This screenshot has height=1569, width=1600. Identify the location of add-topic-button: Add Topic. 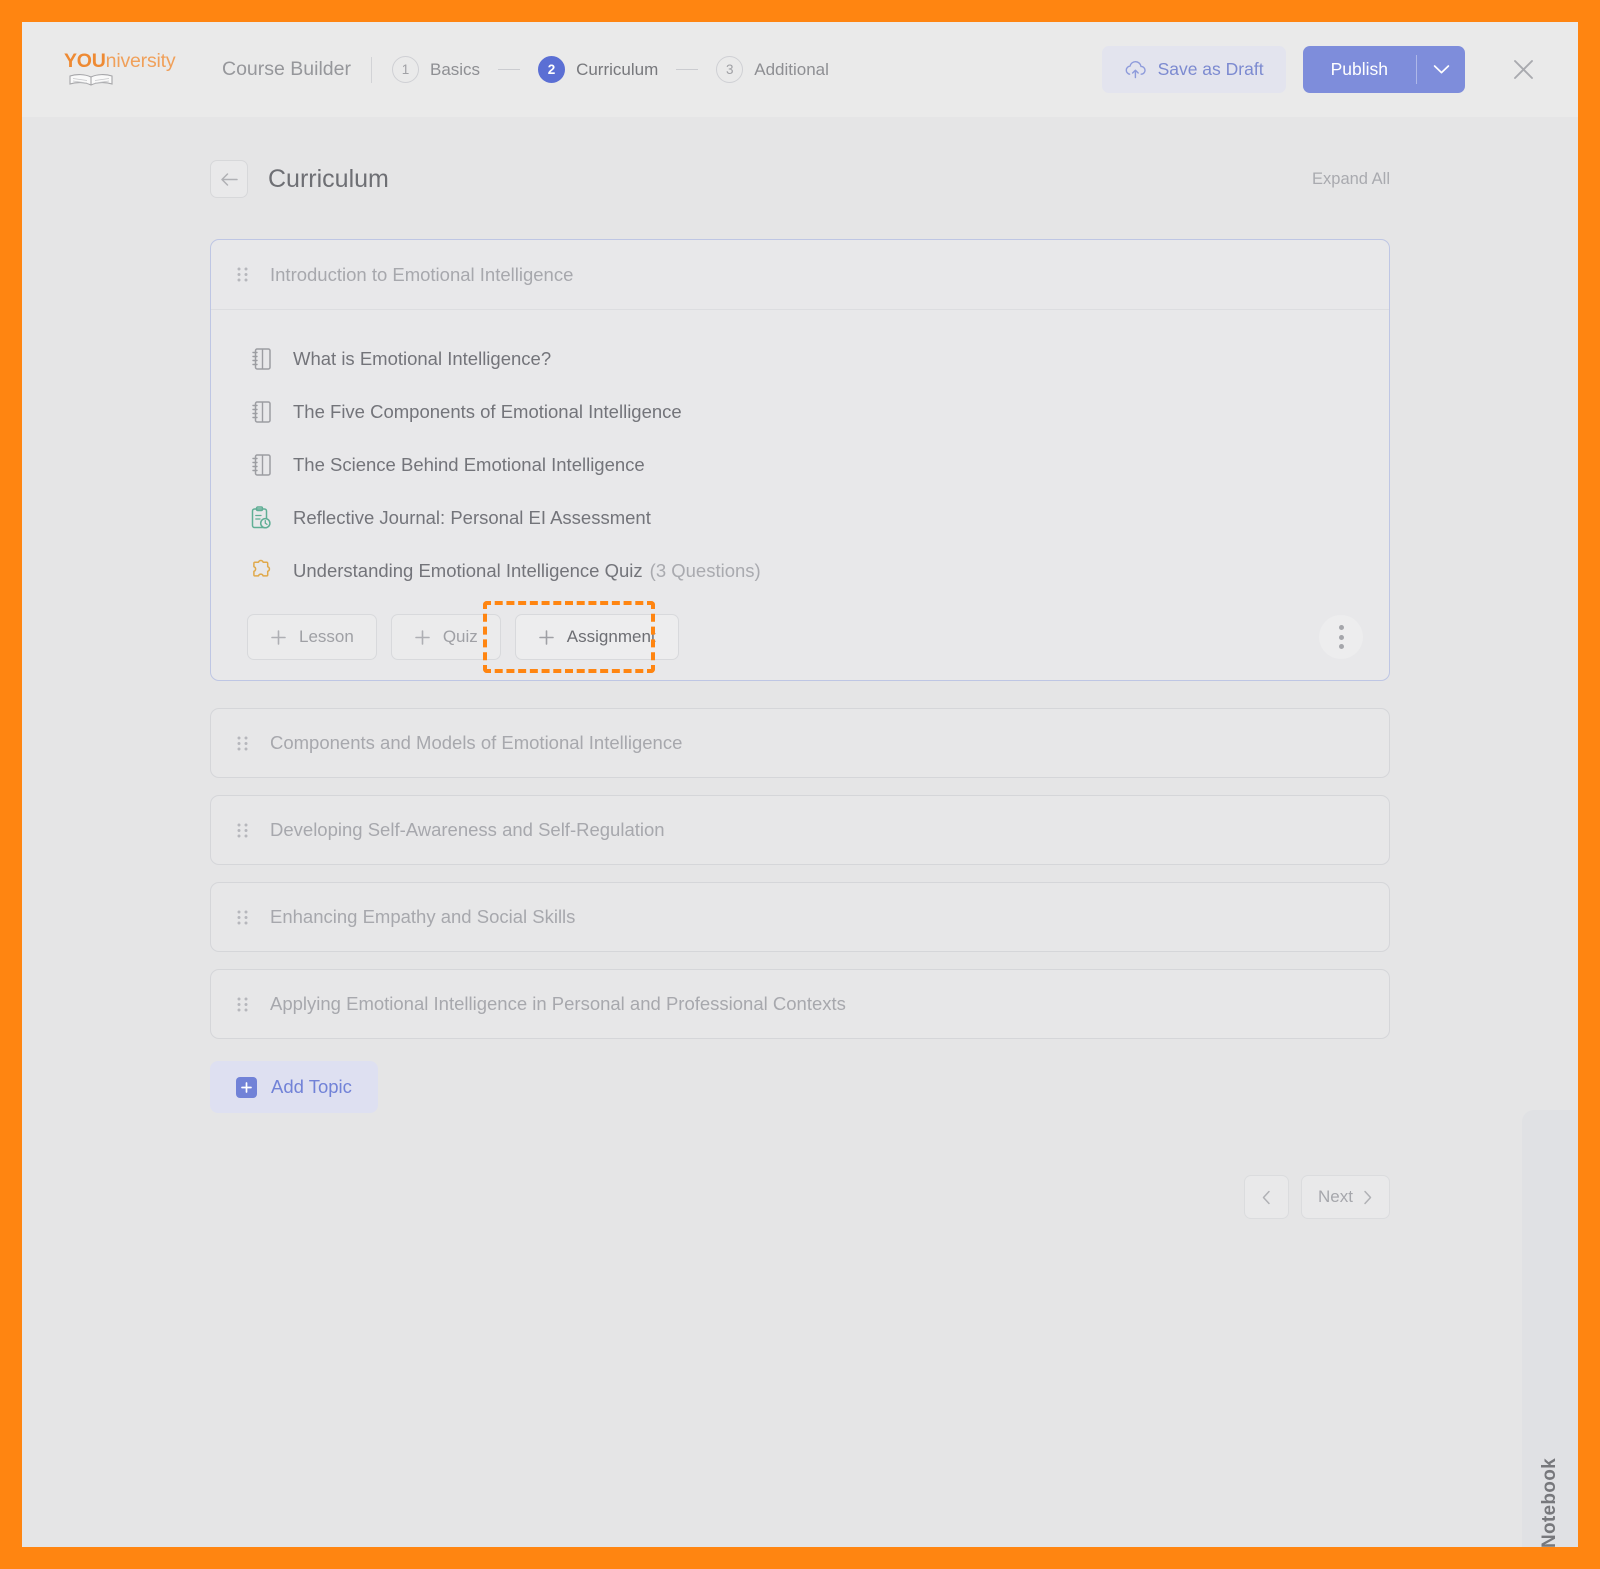
(294, 1087).